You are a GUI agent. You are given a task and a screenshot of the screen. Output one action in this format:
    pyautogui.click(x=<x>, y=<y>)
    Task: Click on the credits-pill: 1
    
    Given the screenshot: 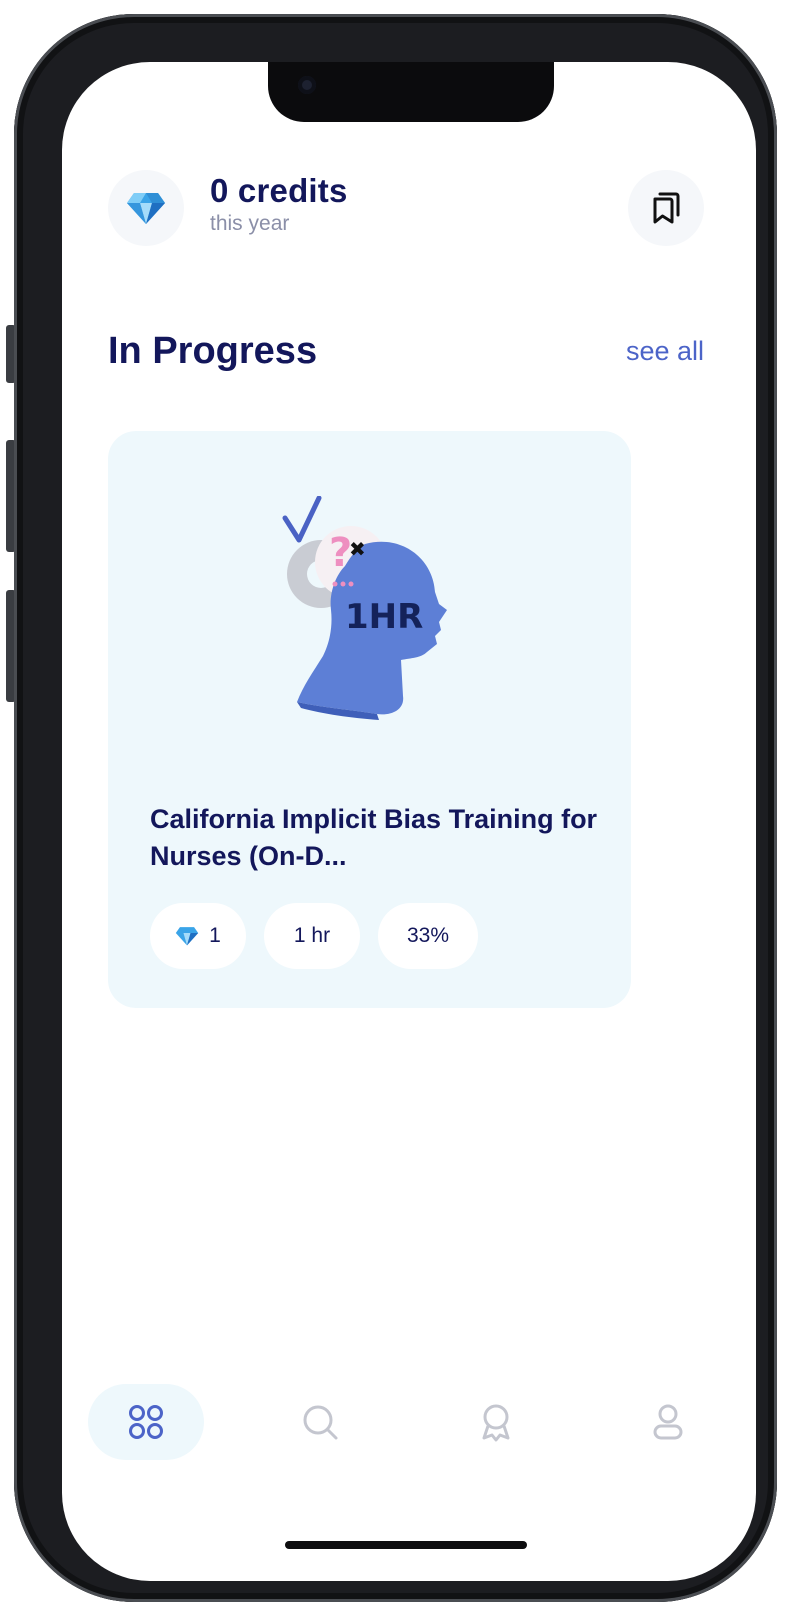 What is the action you would take?
    pyautogui.click(x=198, y=936)
    